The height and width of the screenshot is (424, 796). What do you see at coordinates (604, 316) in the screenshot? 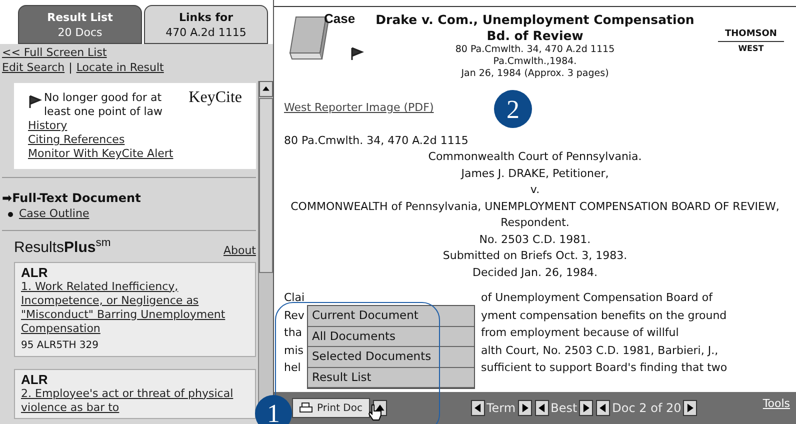
I see `body-text: yment compensation benefits on the ground` at bounding box center [604, 316].